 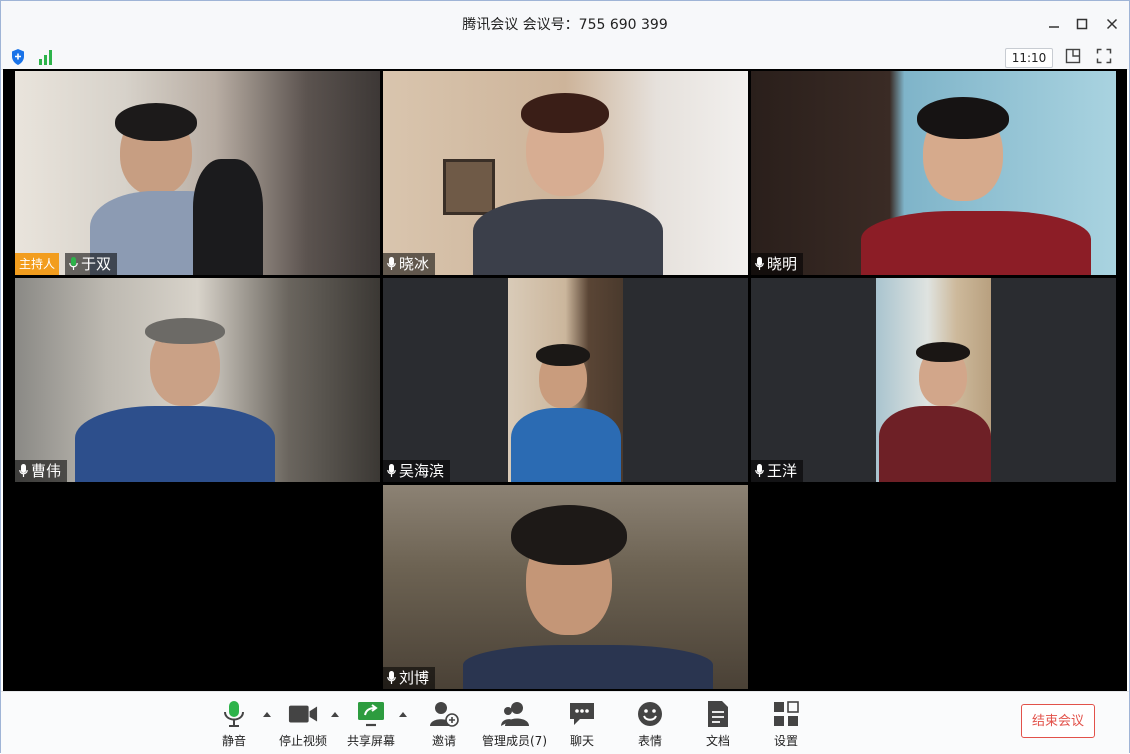 What do you see at coordinates (443, 741) in the screenshot?
I see `invite-label: 邀请` at bounding box center [443, 741].